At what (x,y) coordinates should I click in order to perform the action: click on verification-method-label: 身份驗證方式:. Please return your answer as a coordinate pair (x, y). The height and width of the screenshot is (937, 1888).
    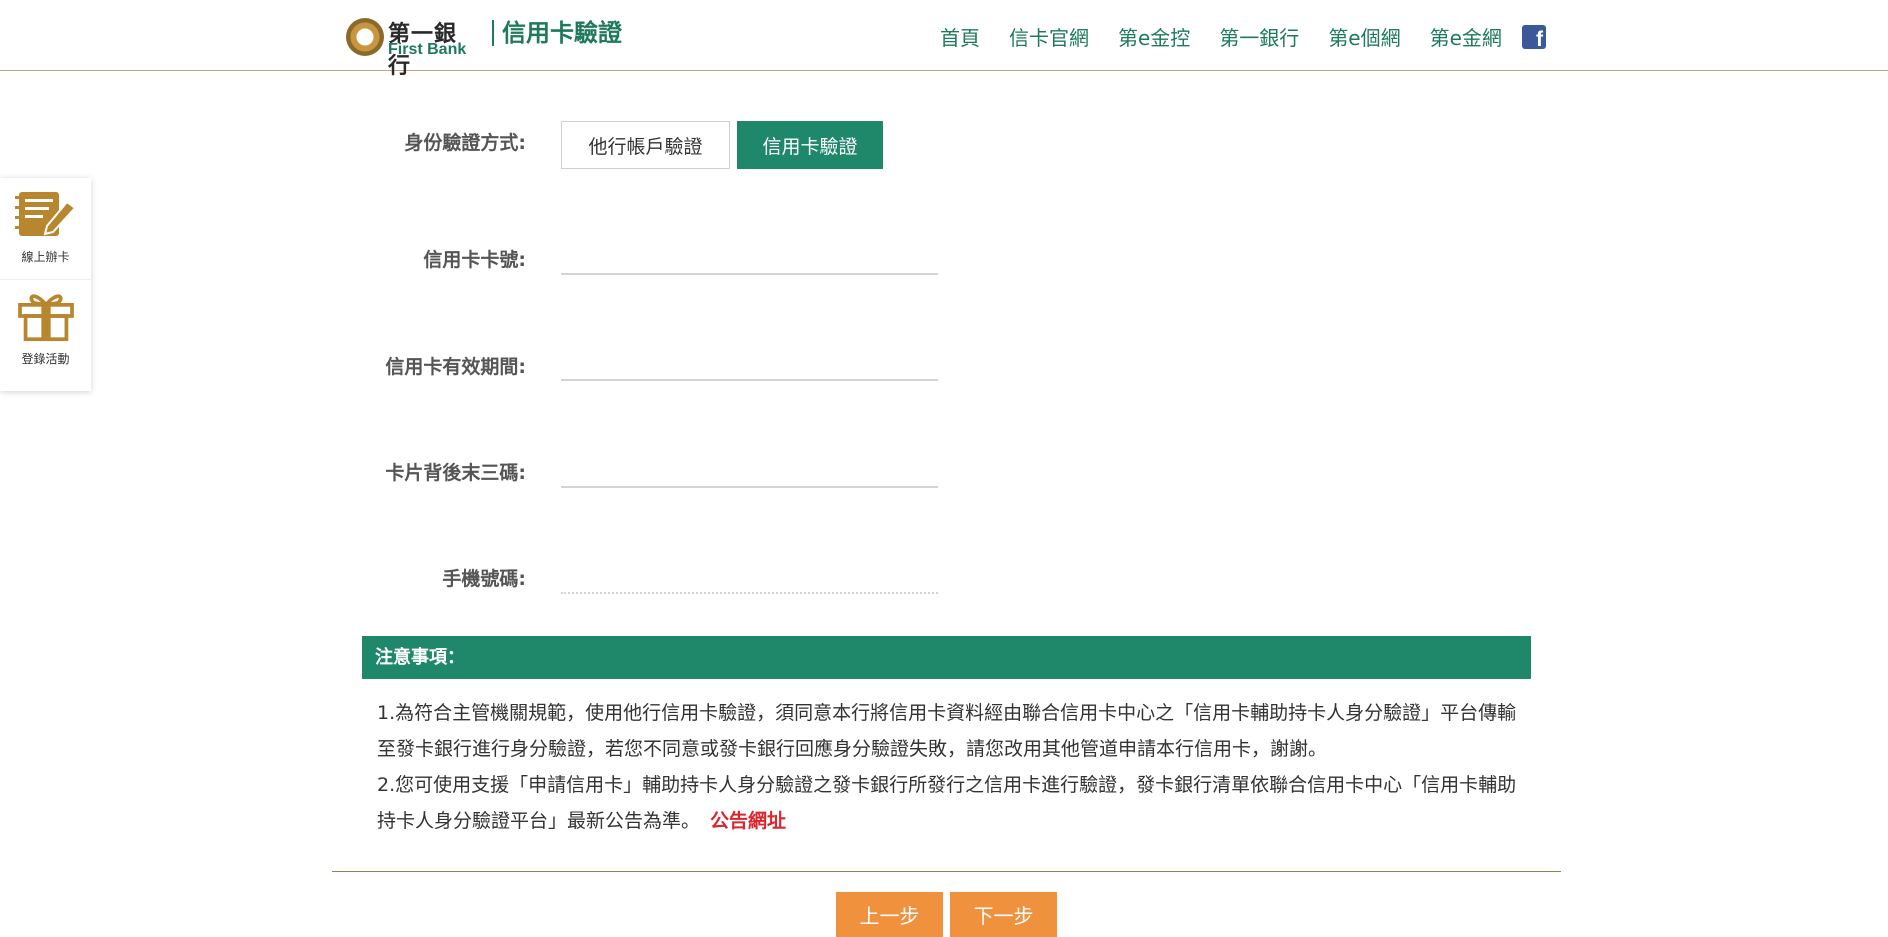
    Looking at the image, I should click on (465, 143).